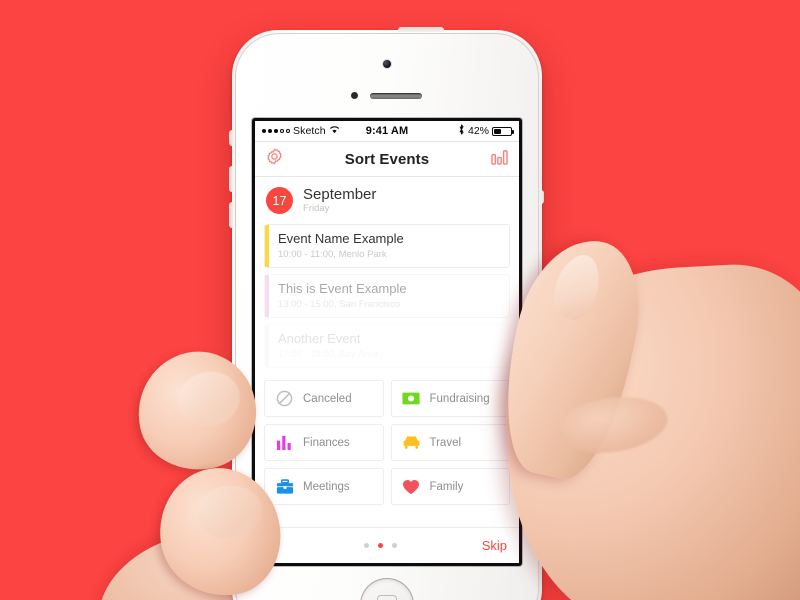 This screenshot has width=800, height=600. Describe the element at coordinates (328, 355) in the screenshot. I see `event-subtitle: 17:00 - 18:00, Bay Area` at that location.